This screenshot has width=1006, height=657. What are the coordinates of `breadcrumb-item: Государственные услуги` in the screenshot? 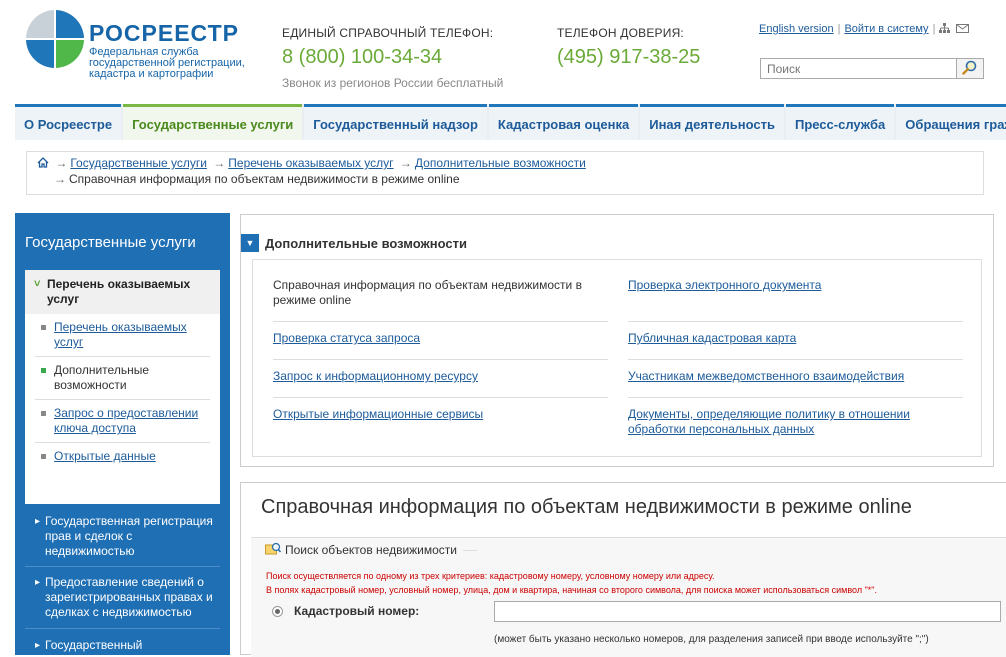 It's located at (138, 163).